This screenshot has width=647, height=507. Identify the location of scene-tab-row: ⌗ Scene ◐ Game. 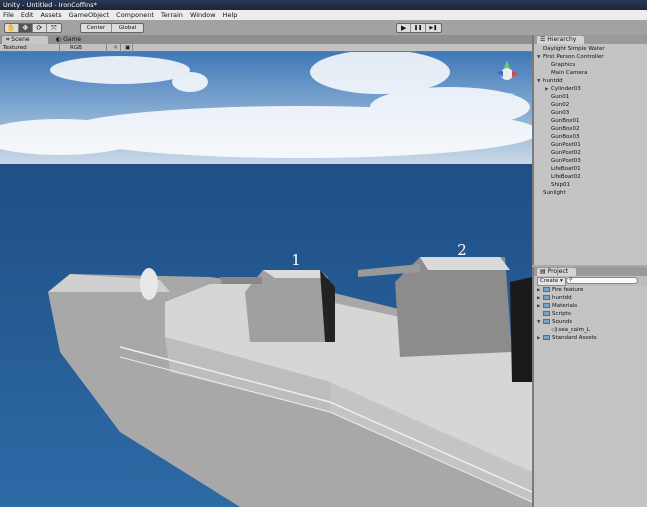
(266, 39).